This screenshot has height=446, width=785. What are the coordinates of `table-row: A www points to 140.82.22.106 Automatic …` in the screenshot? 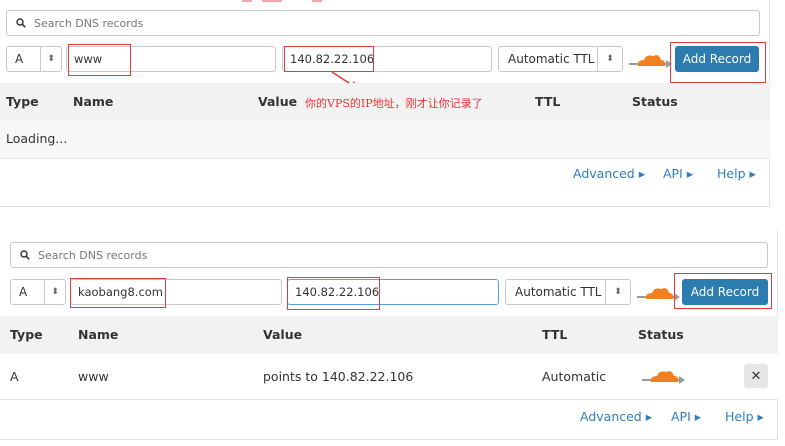 It's located at (389, 376).